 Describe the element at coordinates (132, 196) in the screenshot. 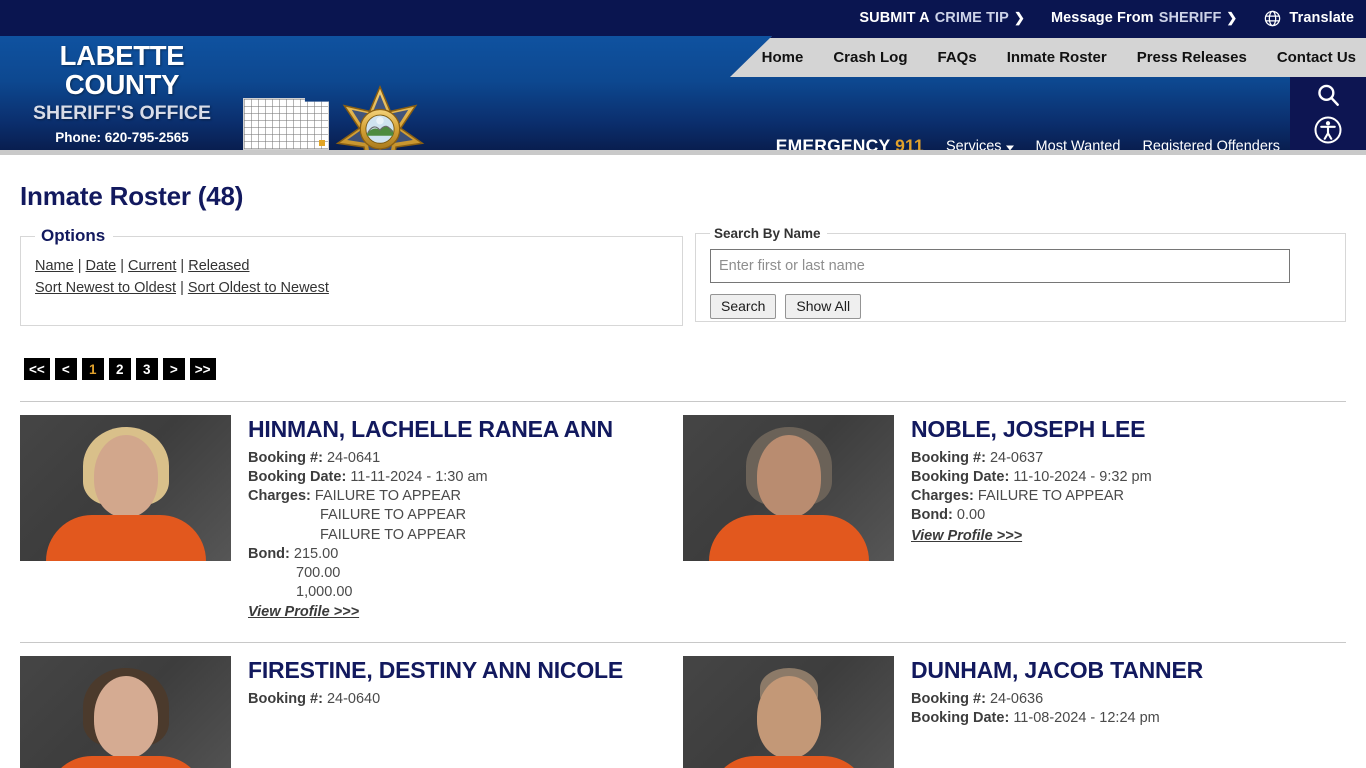

I see `page-title: Inmate Roster (48)` at that location.